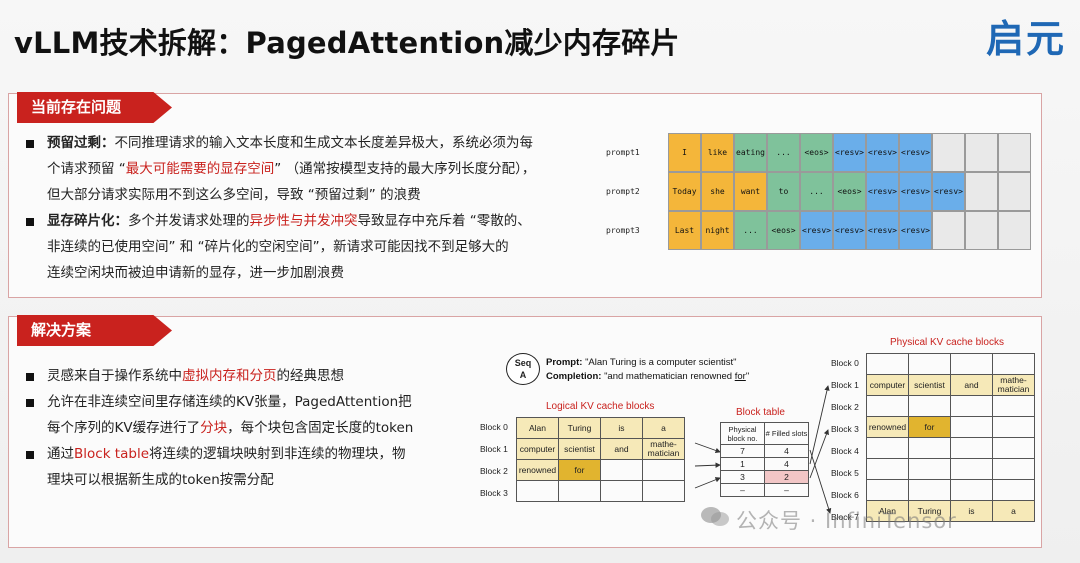 The image size is (1080, 563). Describe the element at coordinates (214, 428) in the screenshot. I see `bullet-highlight: 分块` at that location.